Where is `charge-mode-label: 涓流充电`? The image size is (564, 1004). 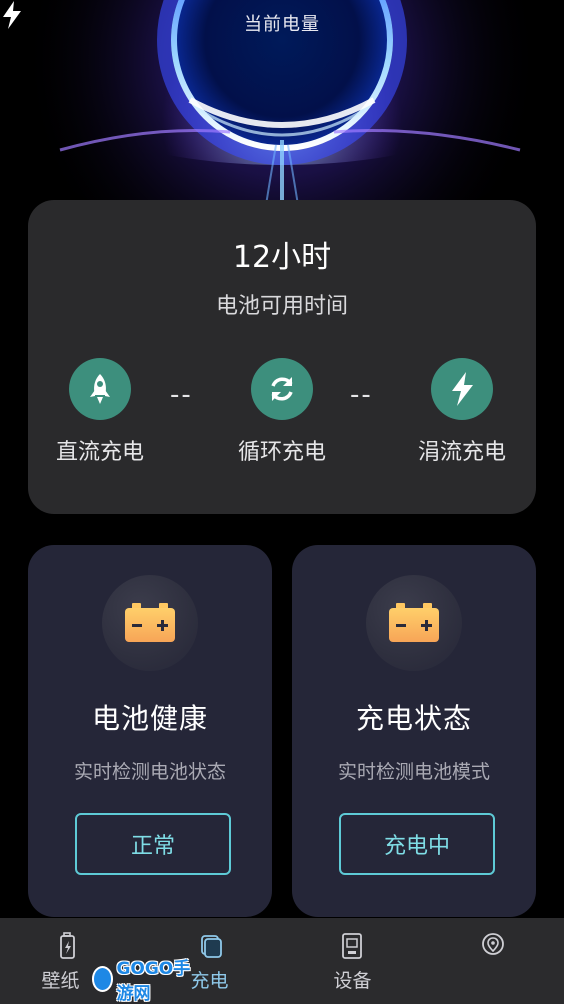 charge-mode-label: 涓流充电 is located at coordinates (461, 452).